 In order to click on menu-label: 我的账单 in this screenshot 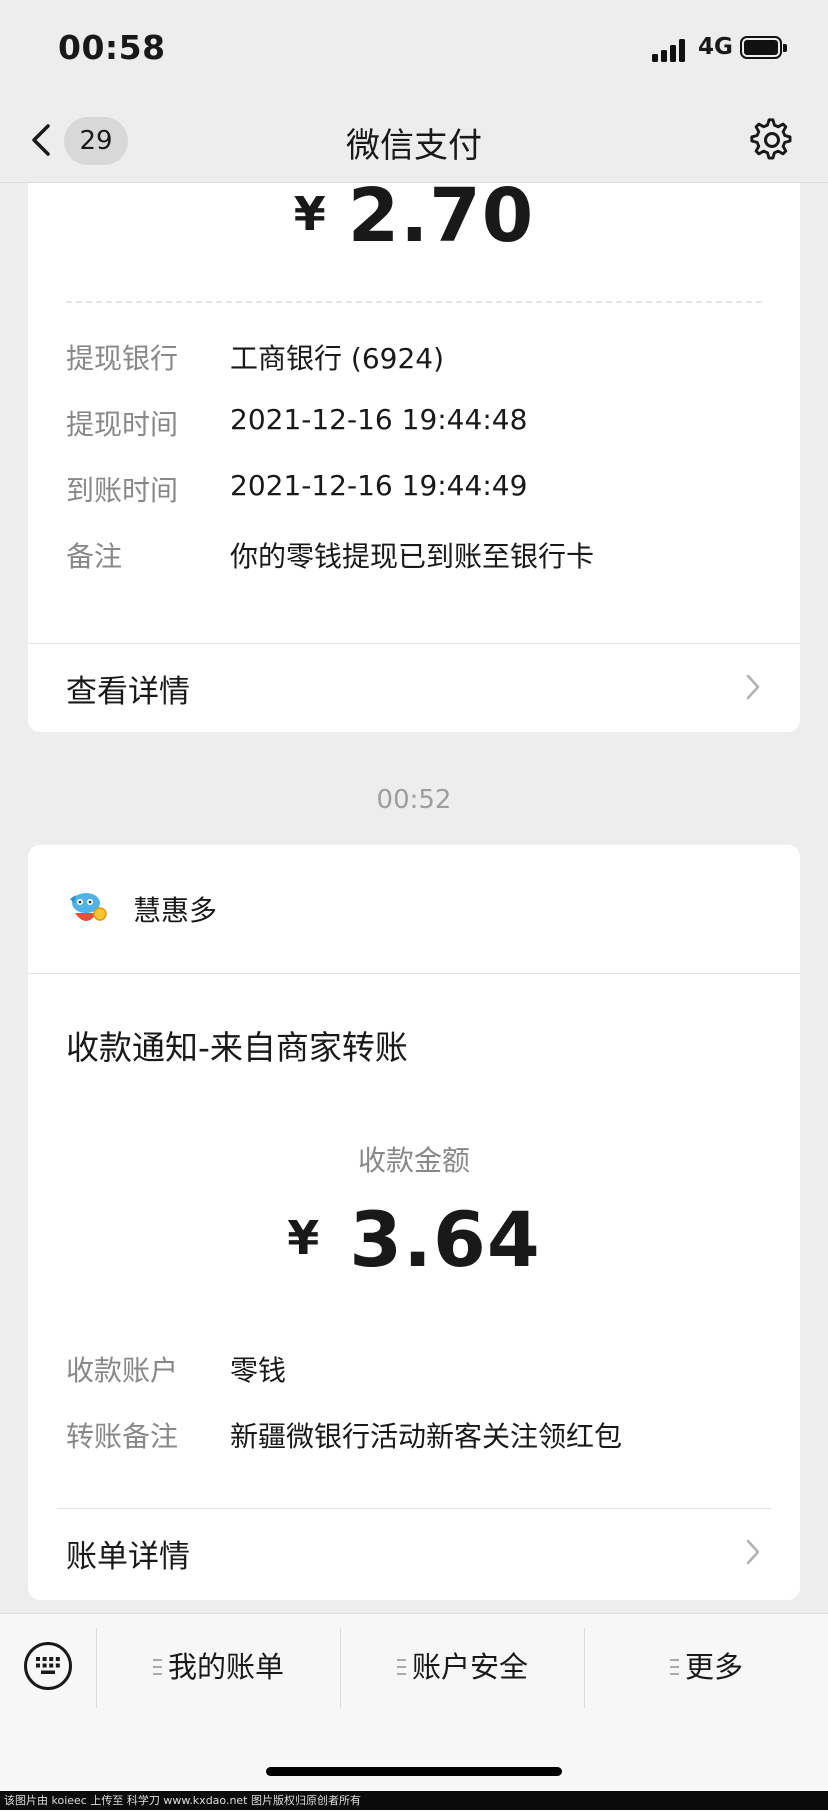, I will do `click(225, 1667)`.